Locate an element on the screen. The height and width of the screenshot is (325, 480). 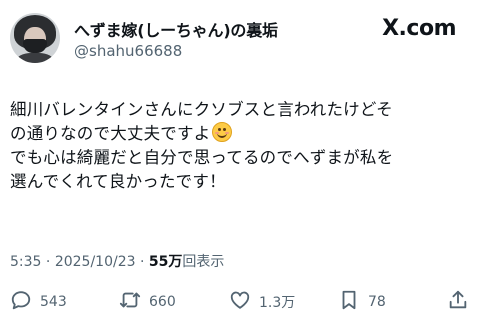
reply-icon is located at coordinates (25, 302).